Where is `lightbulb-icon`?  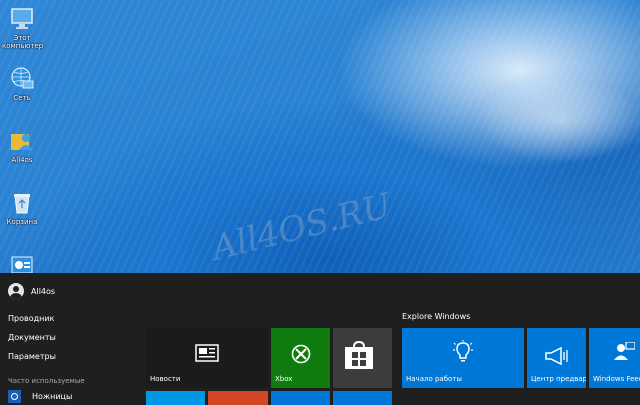 lightbulb-icon is located at coordinates (463, 351).